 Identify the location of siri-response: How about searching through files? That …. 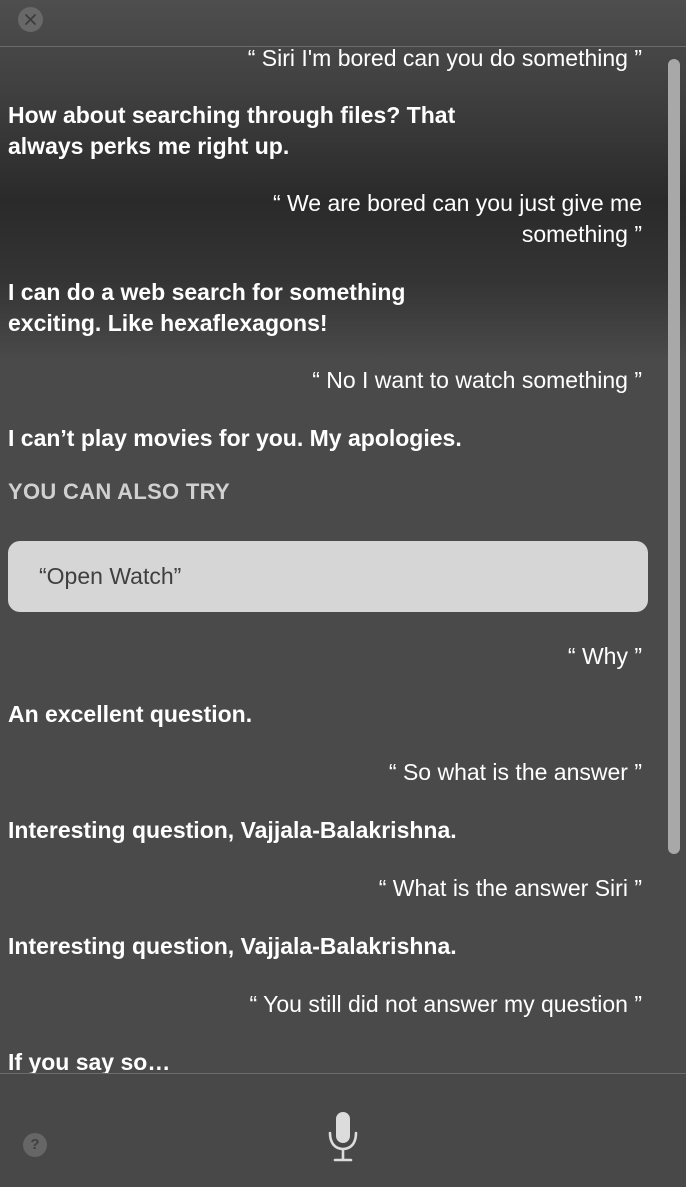
(232, 130).